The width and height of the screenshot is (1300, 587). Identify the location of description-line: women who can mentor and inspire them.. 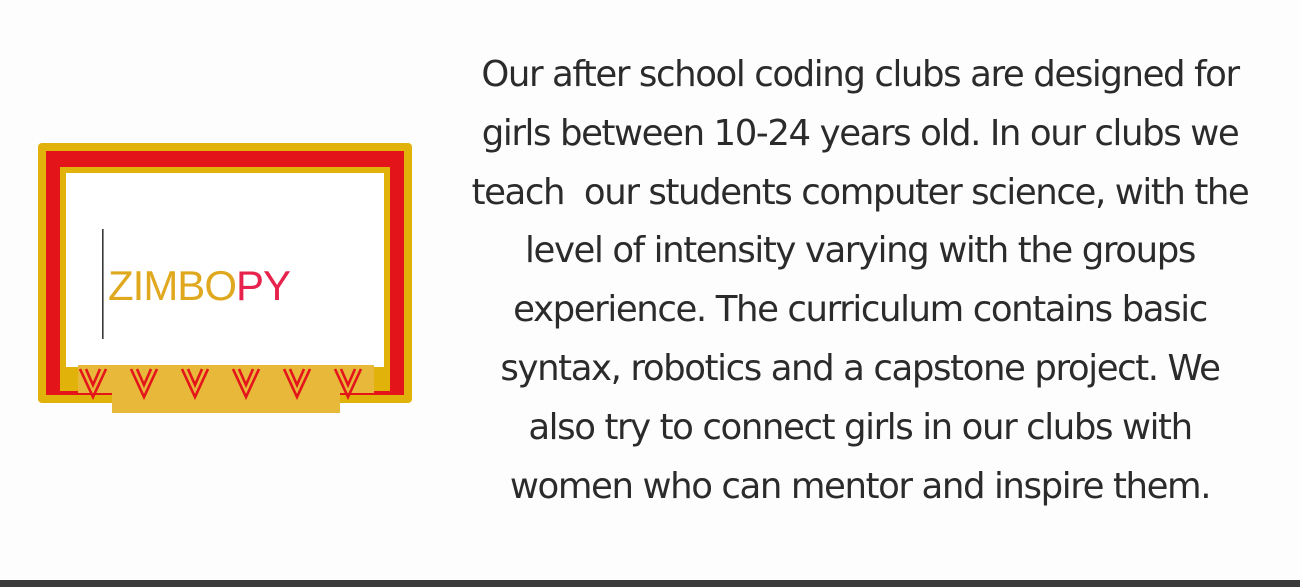
(860, 486).